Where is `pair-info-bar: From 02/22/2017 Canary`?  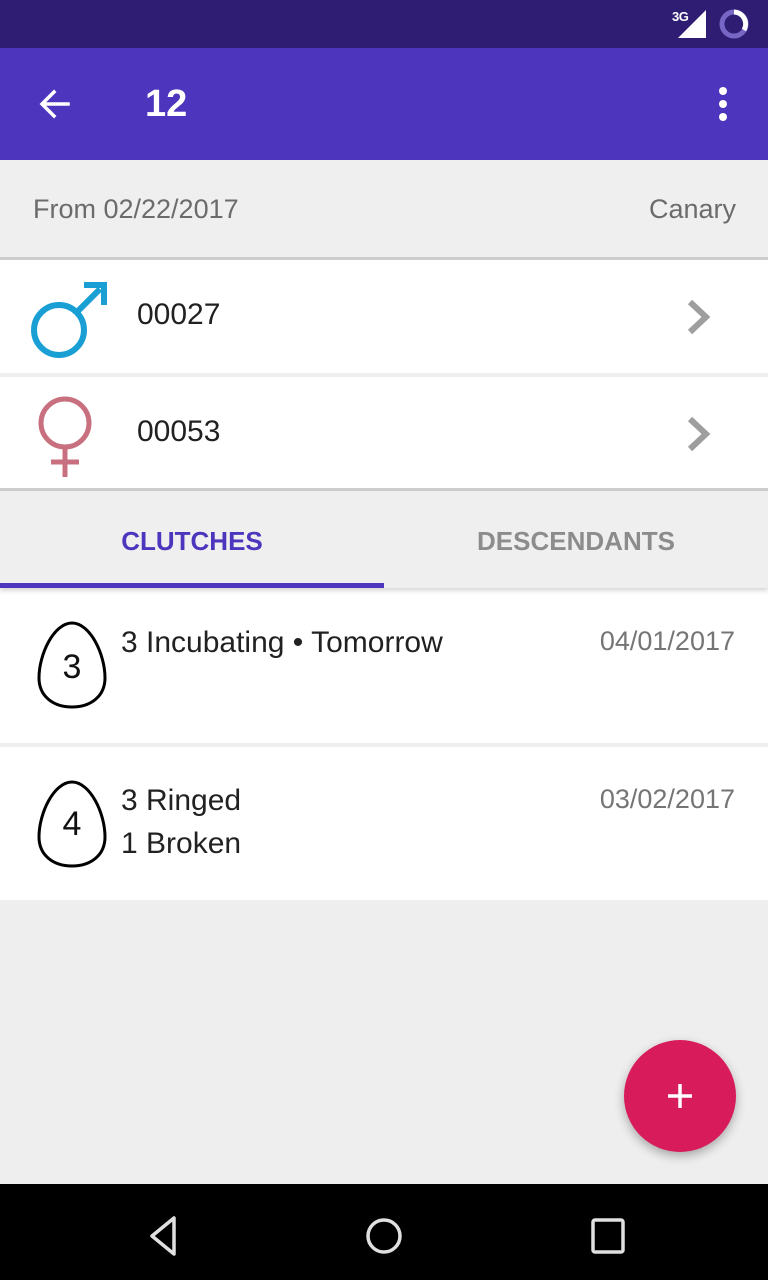
pair-info-bar: From 02/22/2017 Canary is located at coordinates (384, 208).